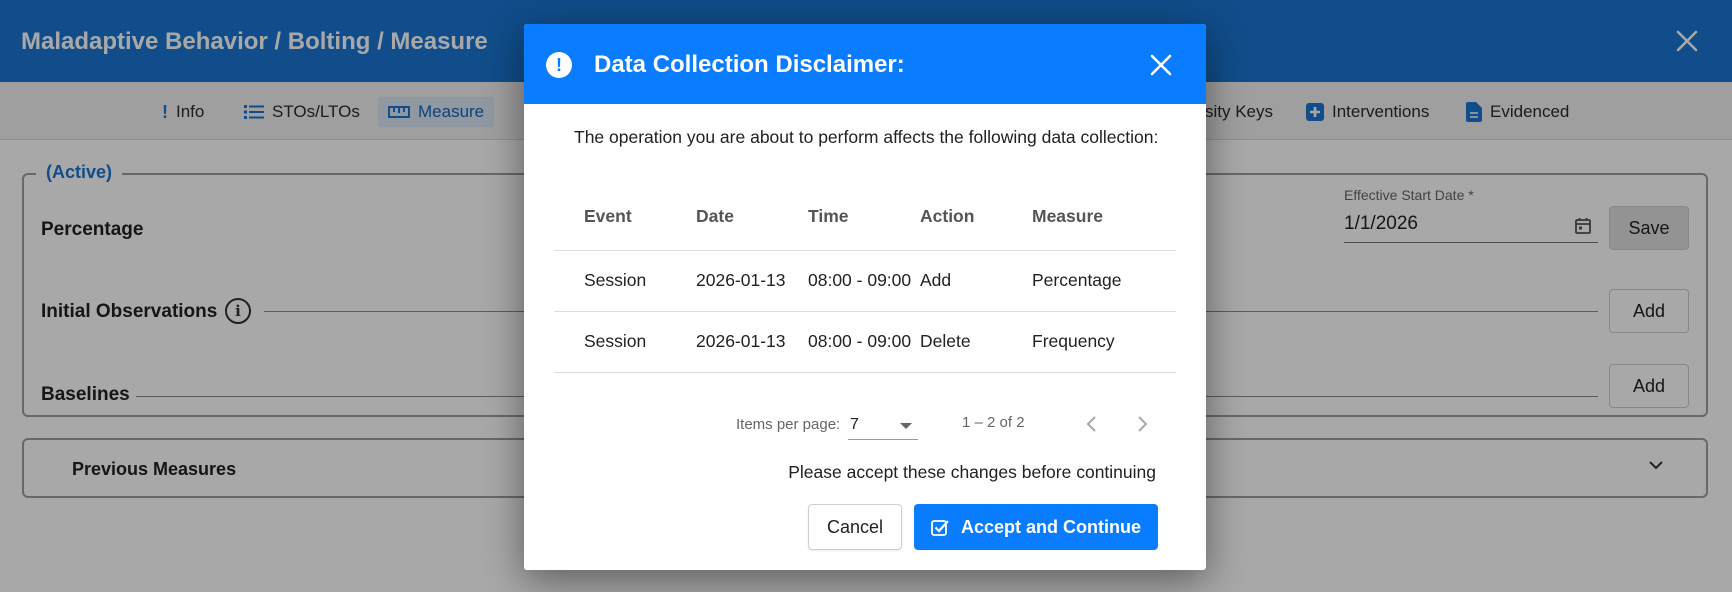 The height and width of the screenshot is (592, 1732). Describe the element at coordinates (883, 425) in the screenshot. I see `items-per-page-select: 7` at that location.